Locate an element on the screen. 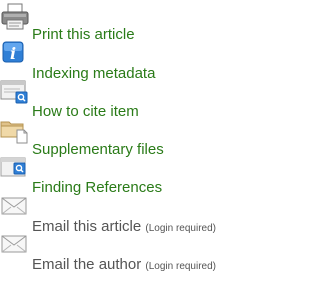 This screenshot has width=320, height=285. email-author-text: Email the author (Login required) is located at coordinates (124, 266).